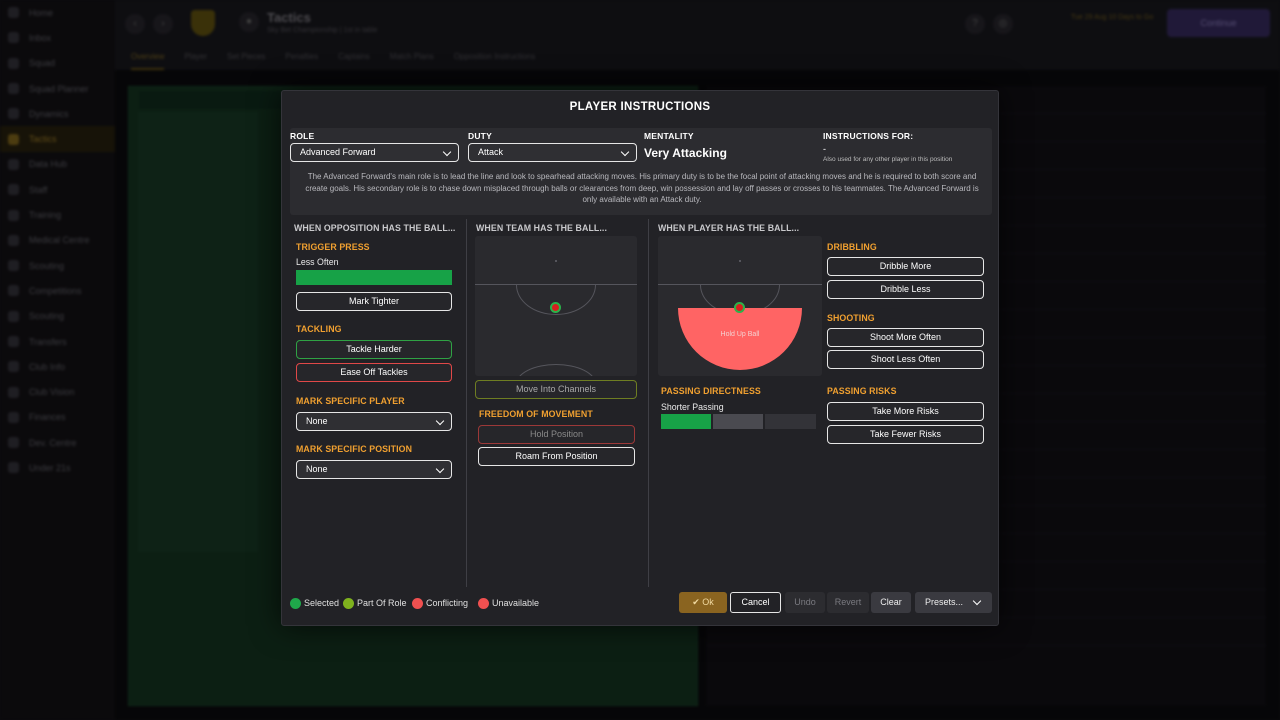  Describe the element at coordinates (740, 334) in the screenshot. I see `hold-up-ball-label: Hold Up Ball` at that location.